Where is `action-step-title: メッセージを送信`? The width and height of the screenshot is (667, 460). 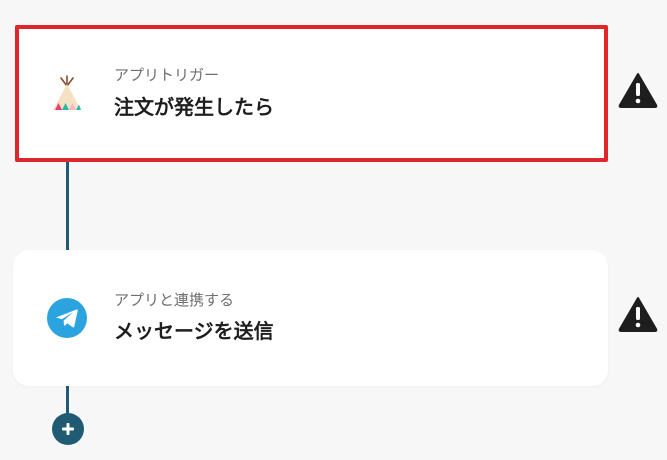 action-step-title: メッセージを送信 is located at coordinates (194, 331).